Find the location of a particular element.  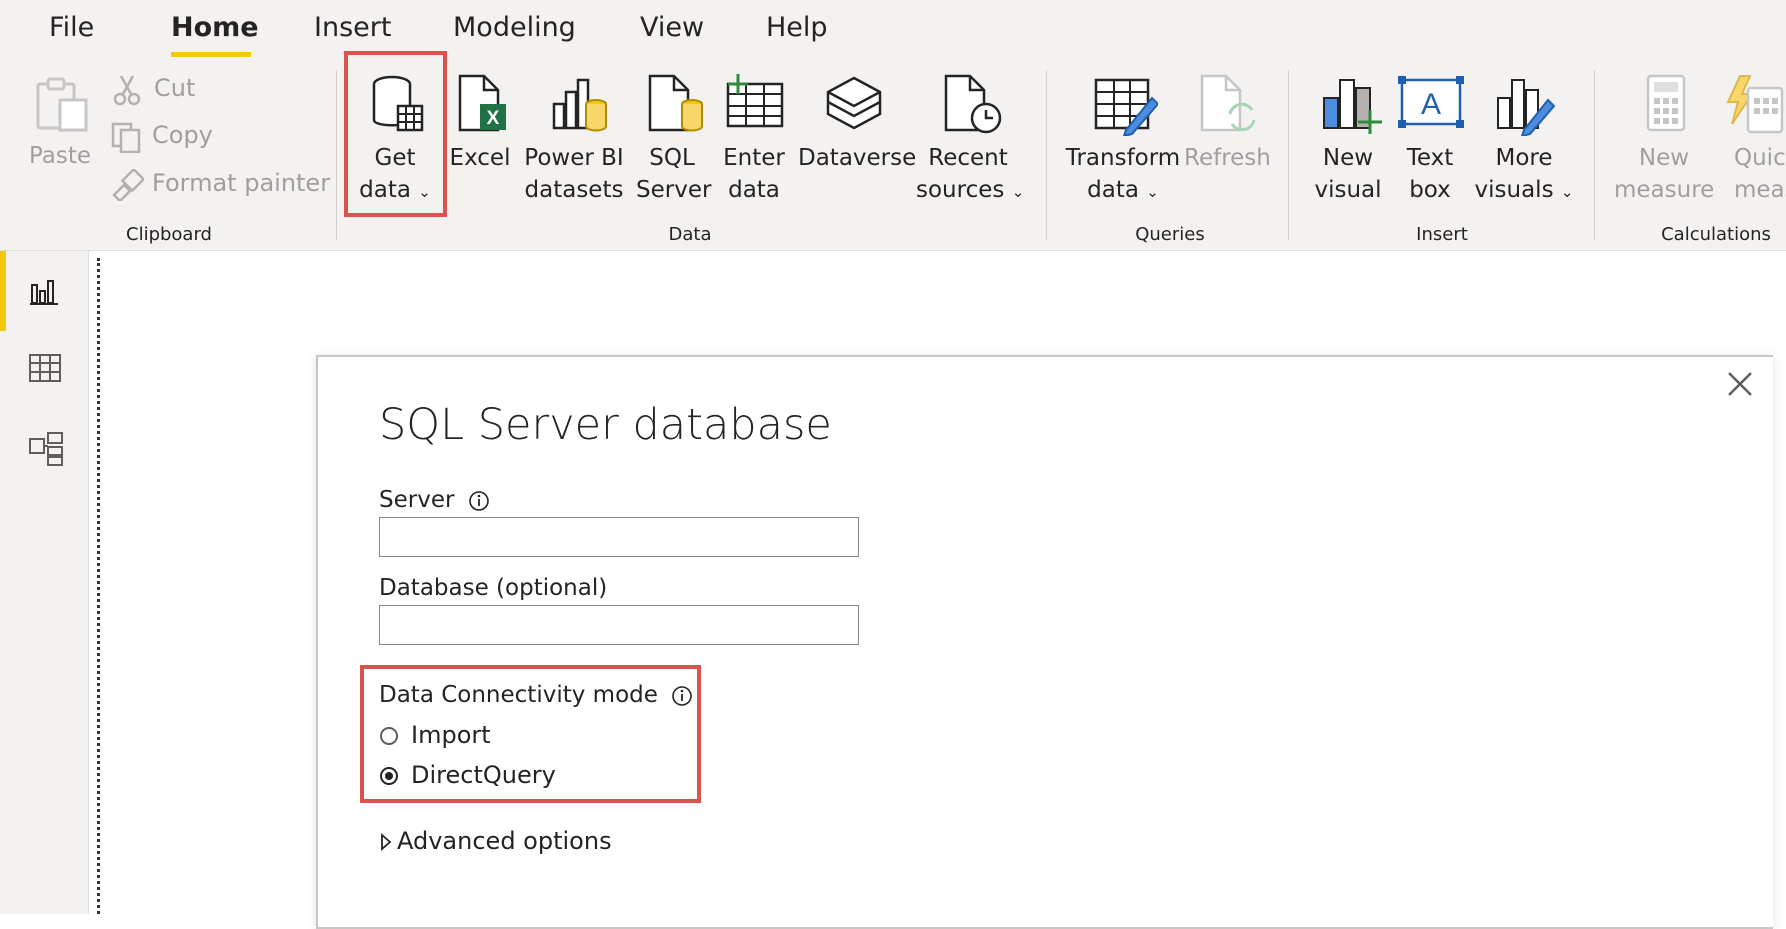

database-input is located at coordinates (619, 625).